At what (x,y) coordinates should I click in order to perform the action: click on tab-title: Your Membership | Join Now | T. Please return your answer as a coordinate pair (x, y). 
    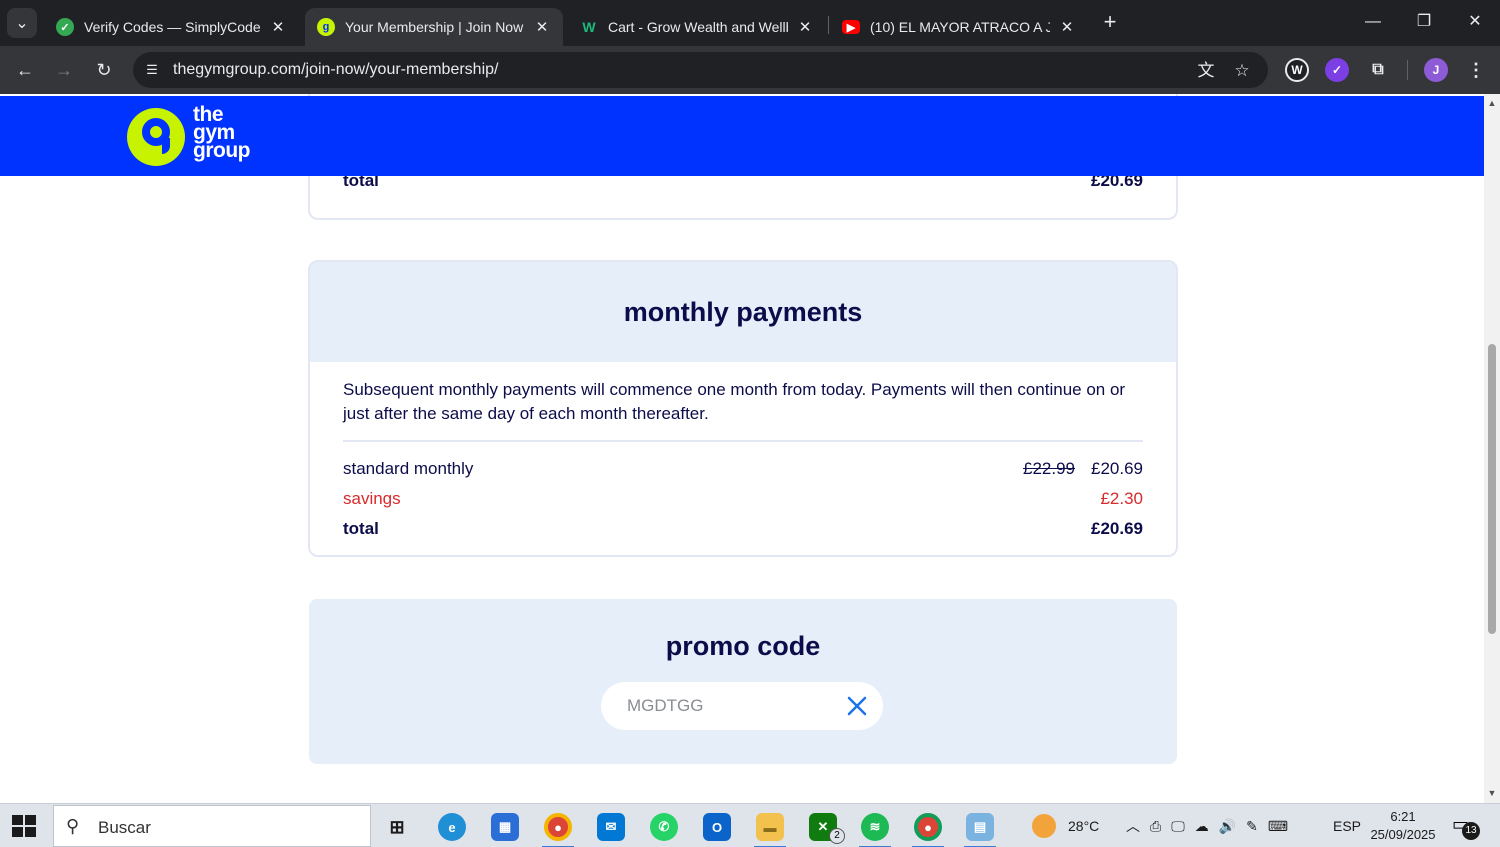
    Looking at the image, I should click on (435, 27).